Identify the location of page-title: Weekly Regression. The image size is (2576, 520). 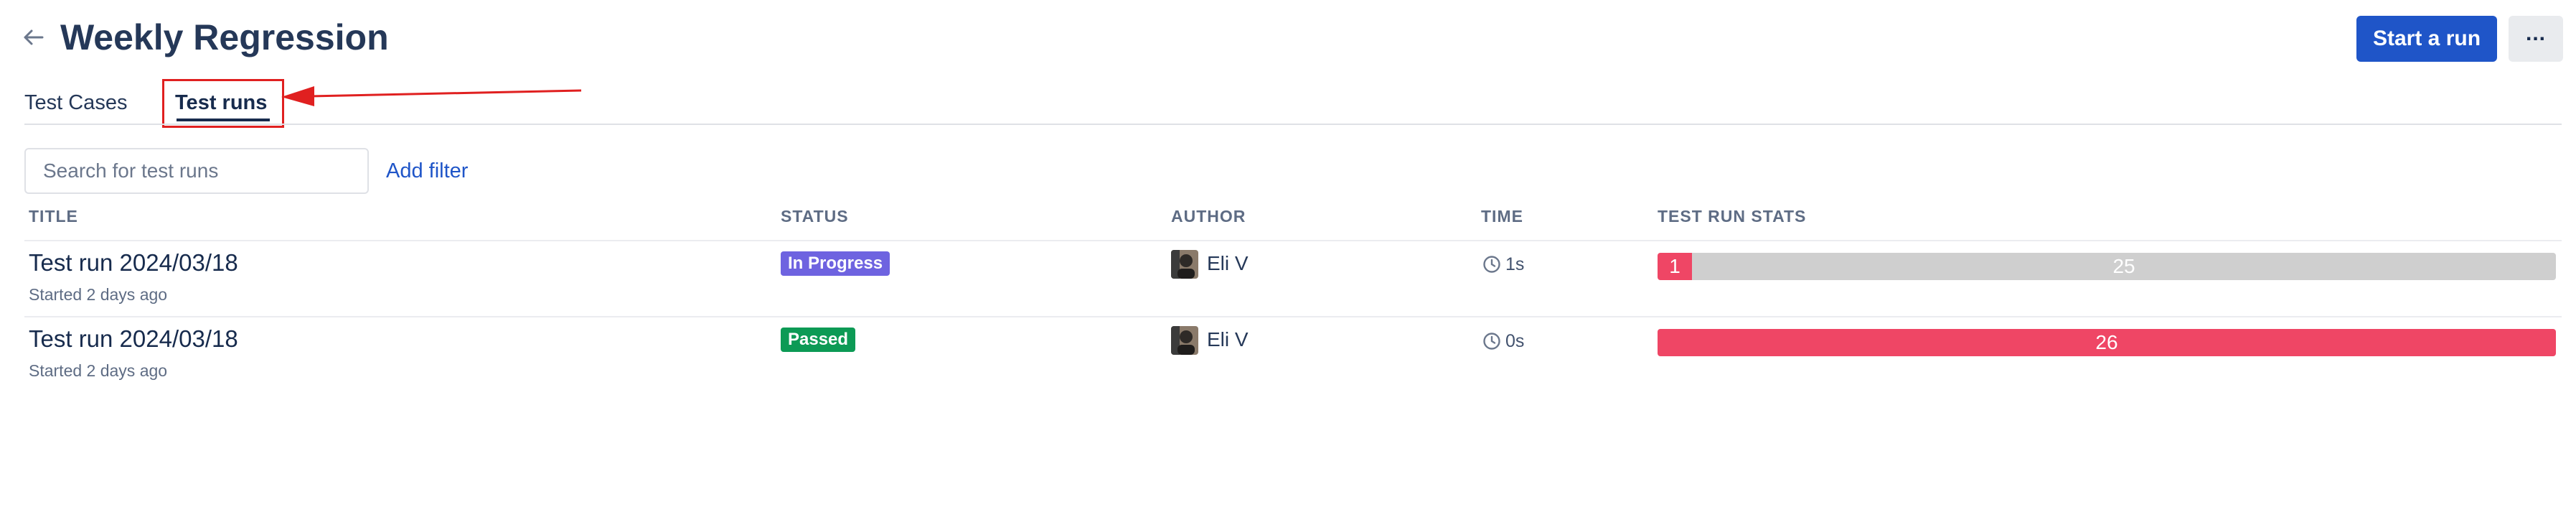
(224, 37).